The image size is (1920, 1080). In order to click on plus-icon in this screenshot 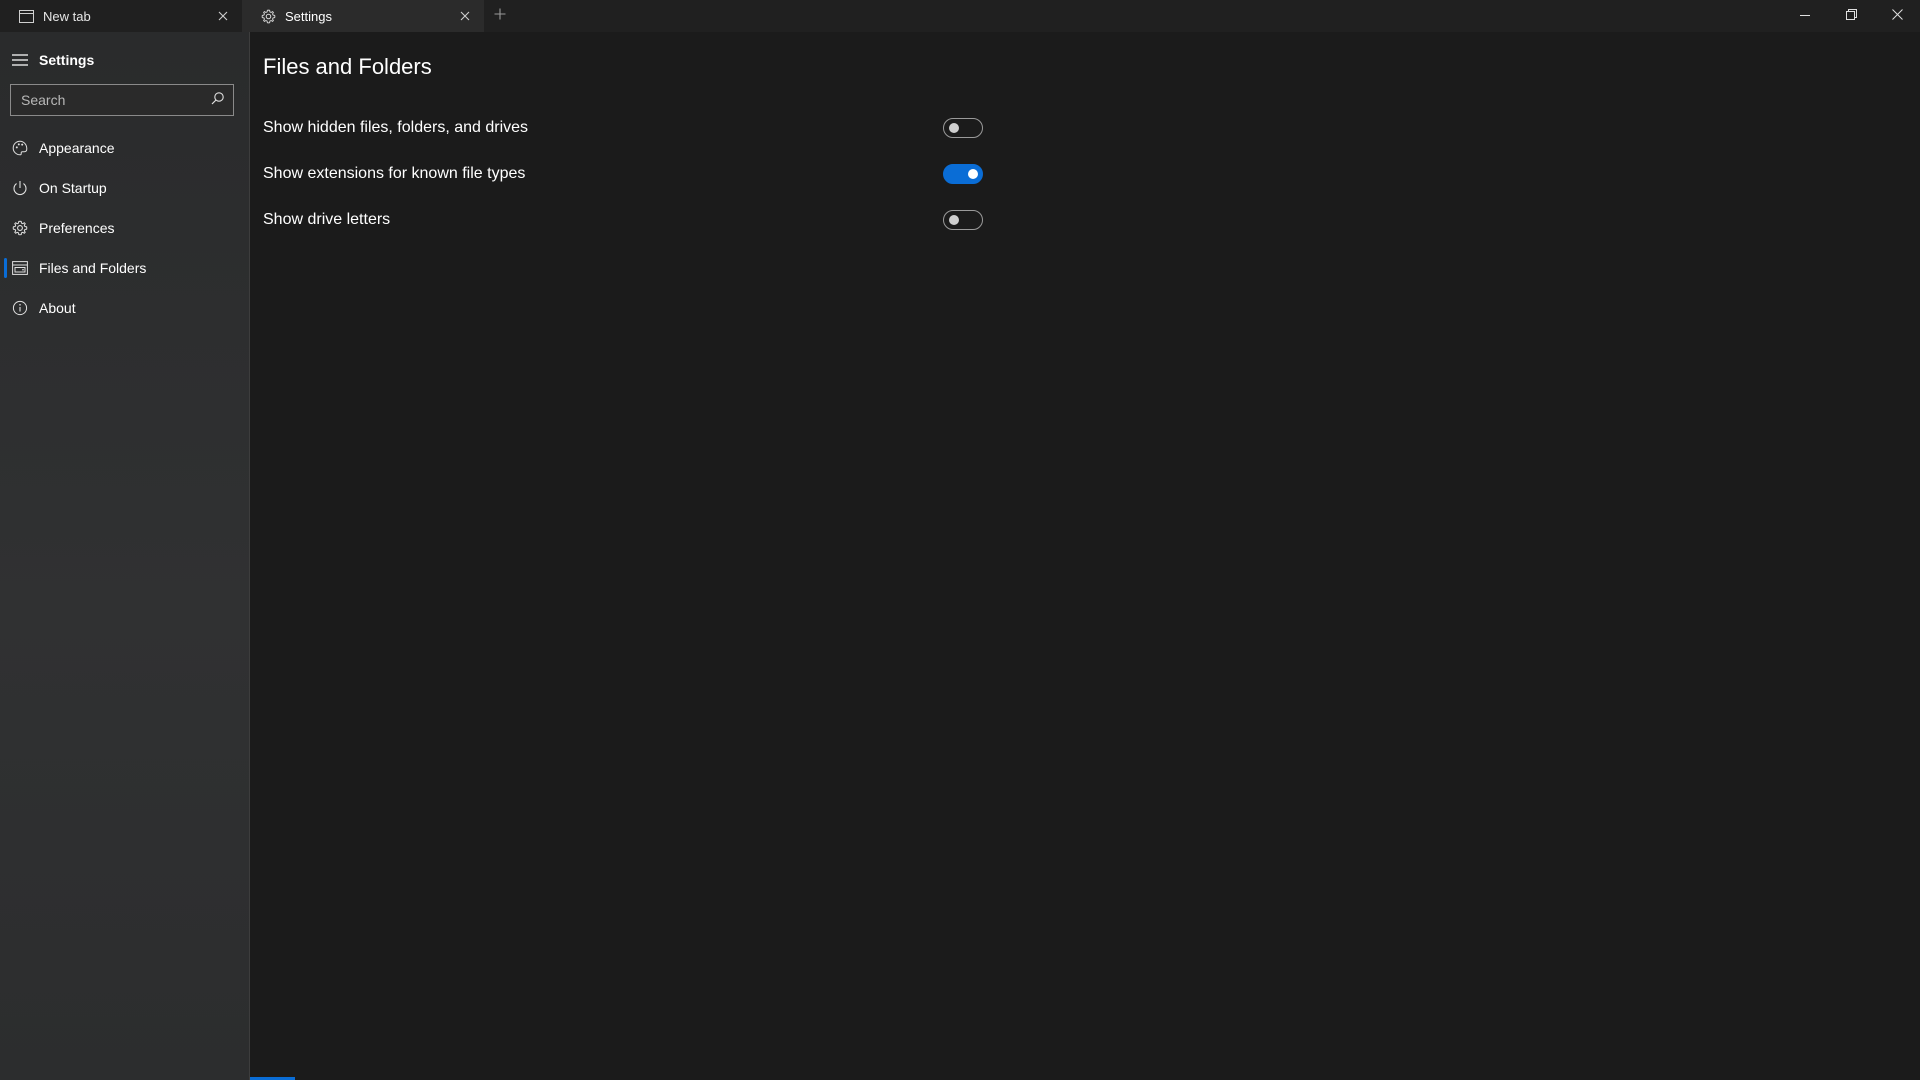, I will do `click(500, 16)`.